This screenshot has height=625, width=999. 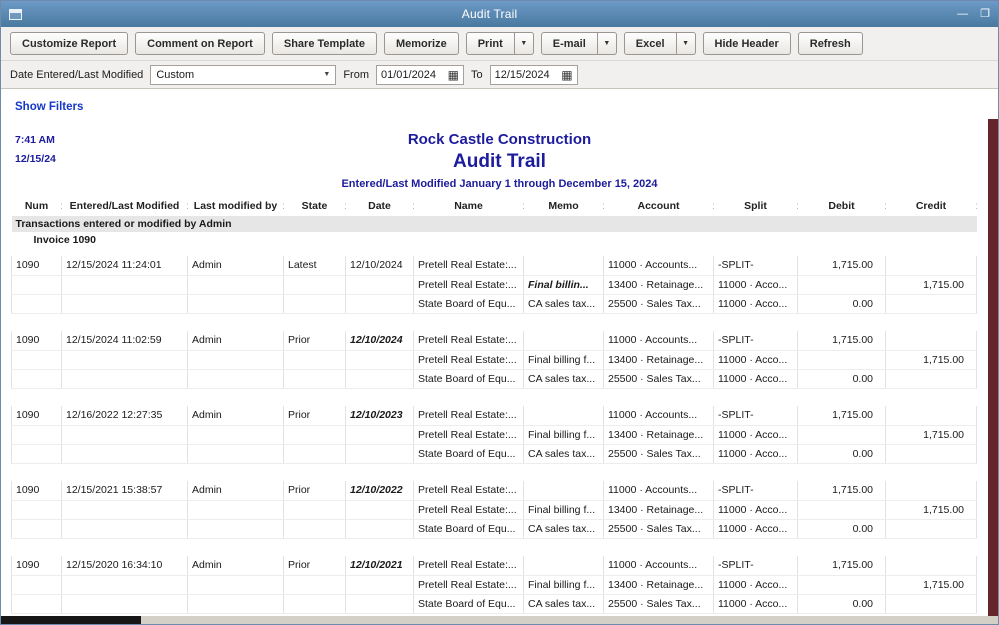 I want to click on cell-debit, so click(x=841, y=285).